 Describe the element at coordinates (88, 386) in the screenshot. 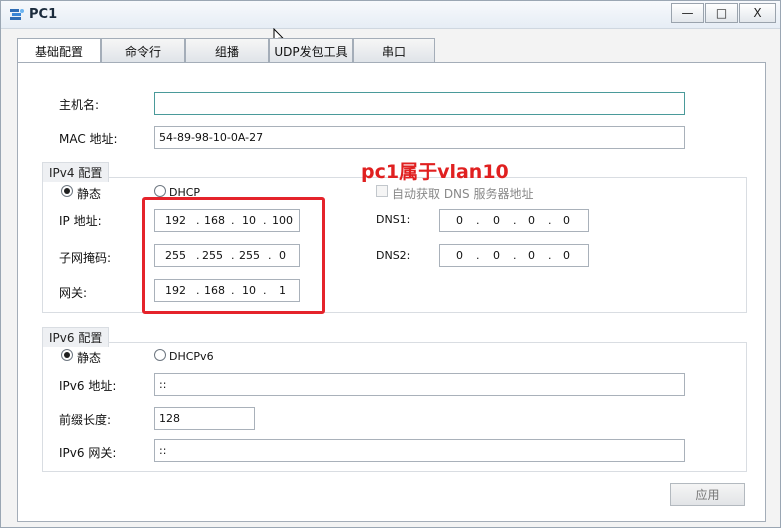

I see `ipv6-address-label: IPv6 地址:` at that location.